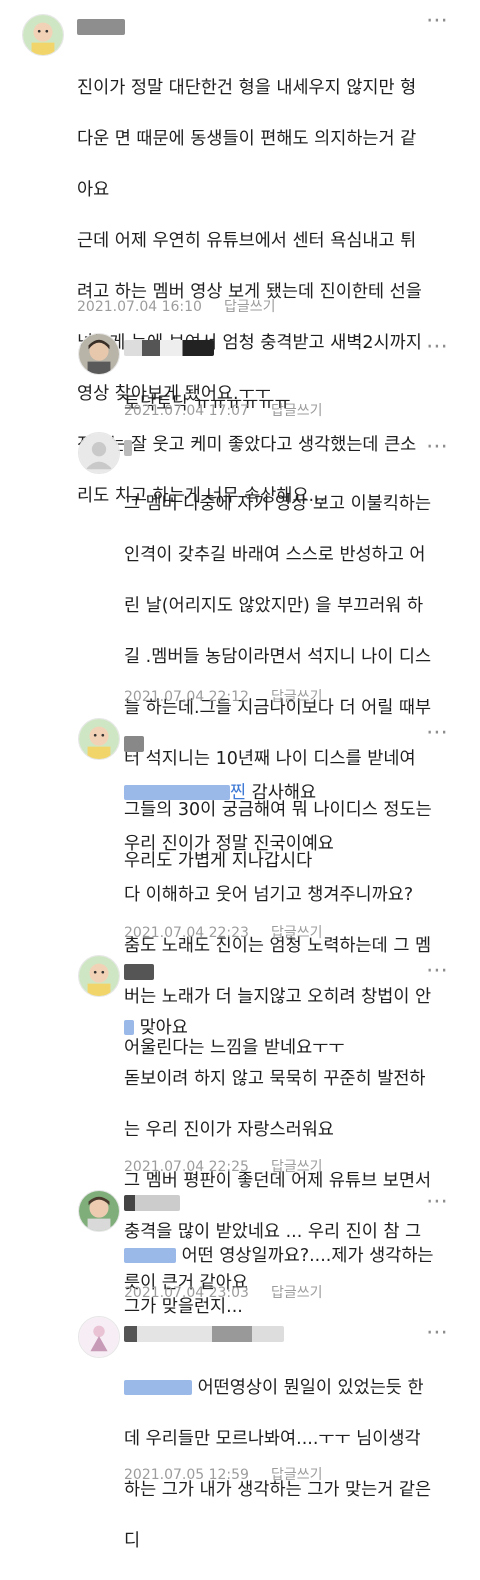  Describe the element at coordinates (186, 697) in the screenshot. I see `comment-date: 2021.07.04 22:12` at that location.